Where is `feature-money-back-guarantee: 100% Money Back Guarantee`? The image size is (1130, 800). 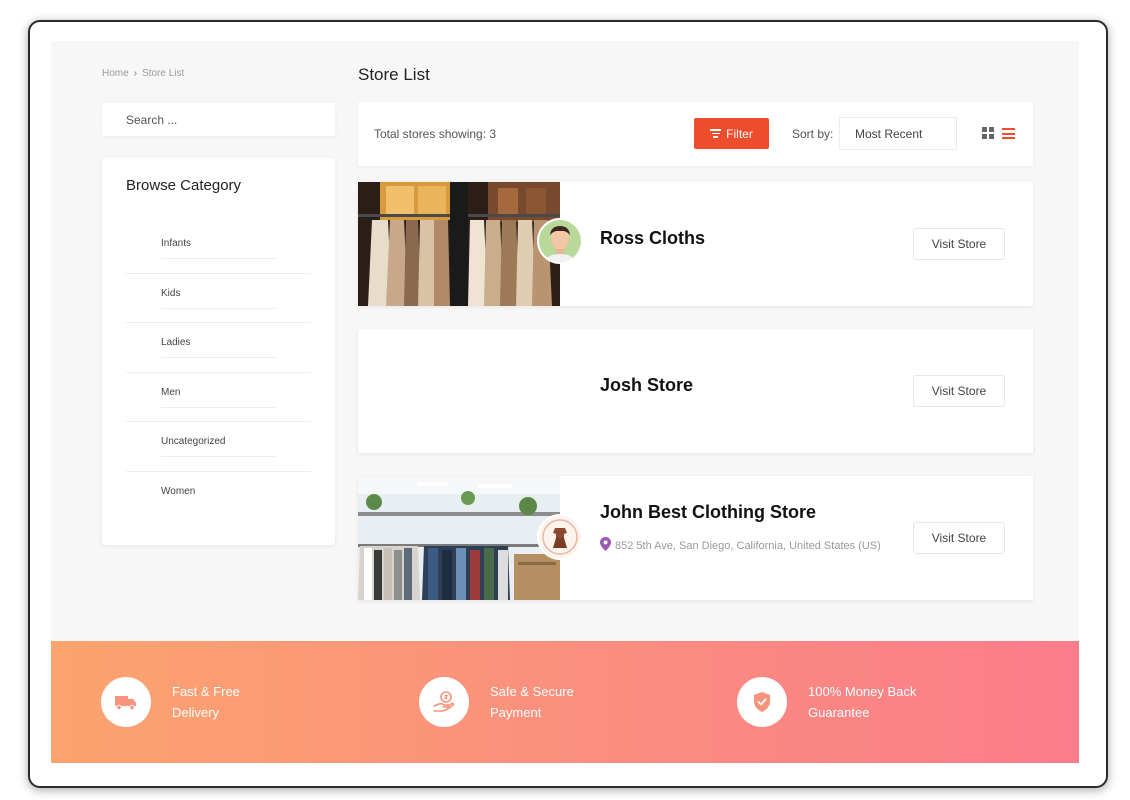 feature-money-back-guarantee: 100% Money Back Guarantee is located at coordinates (842, 702).